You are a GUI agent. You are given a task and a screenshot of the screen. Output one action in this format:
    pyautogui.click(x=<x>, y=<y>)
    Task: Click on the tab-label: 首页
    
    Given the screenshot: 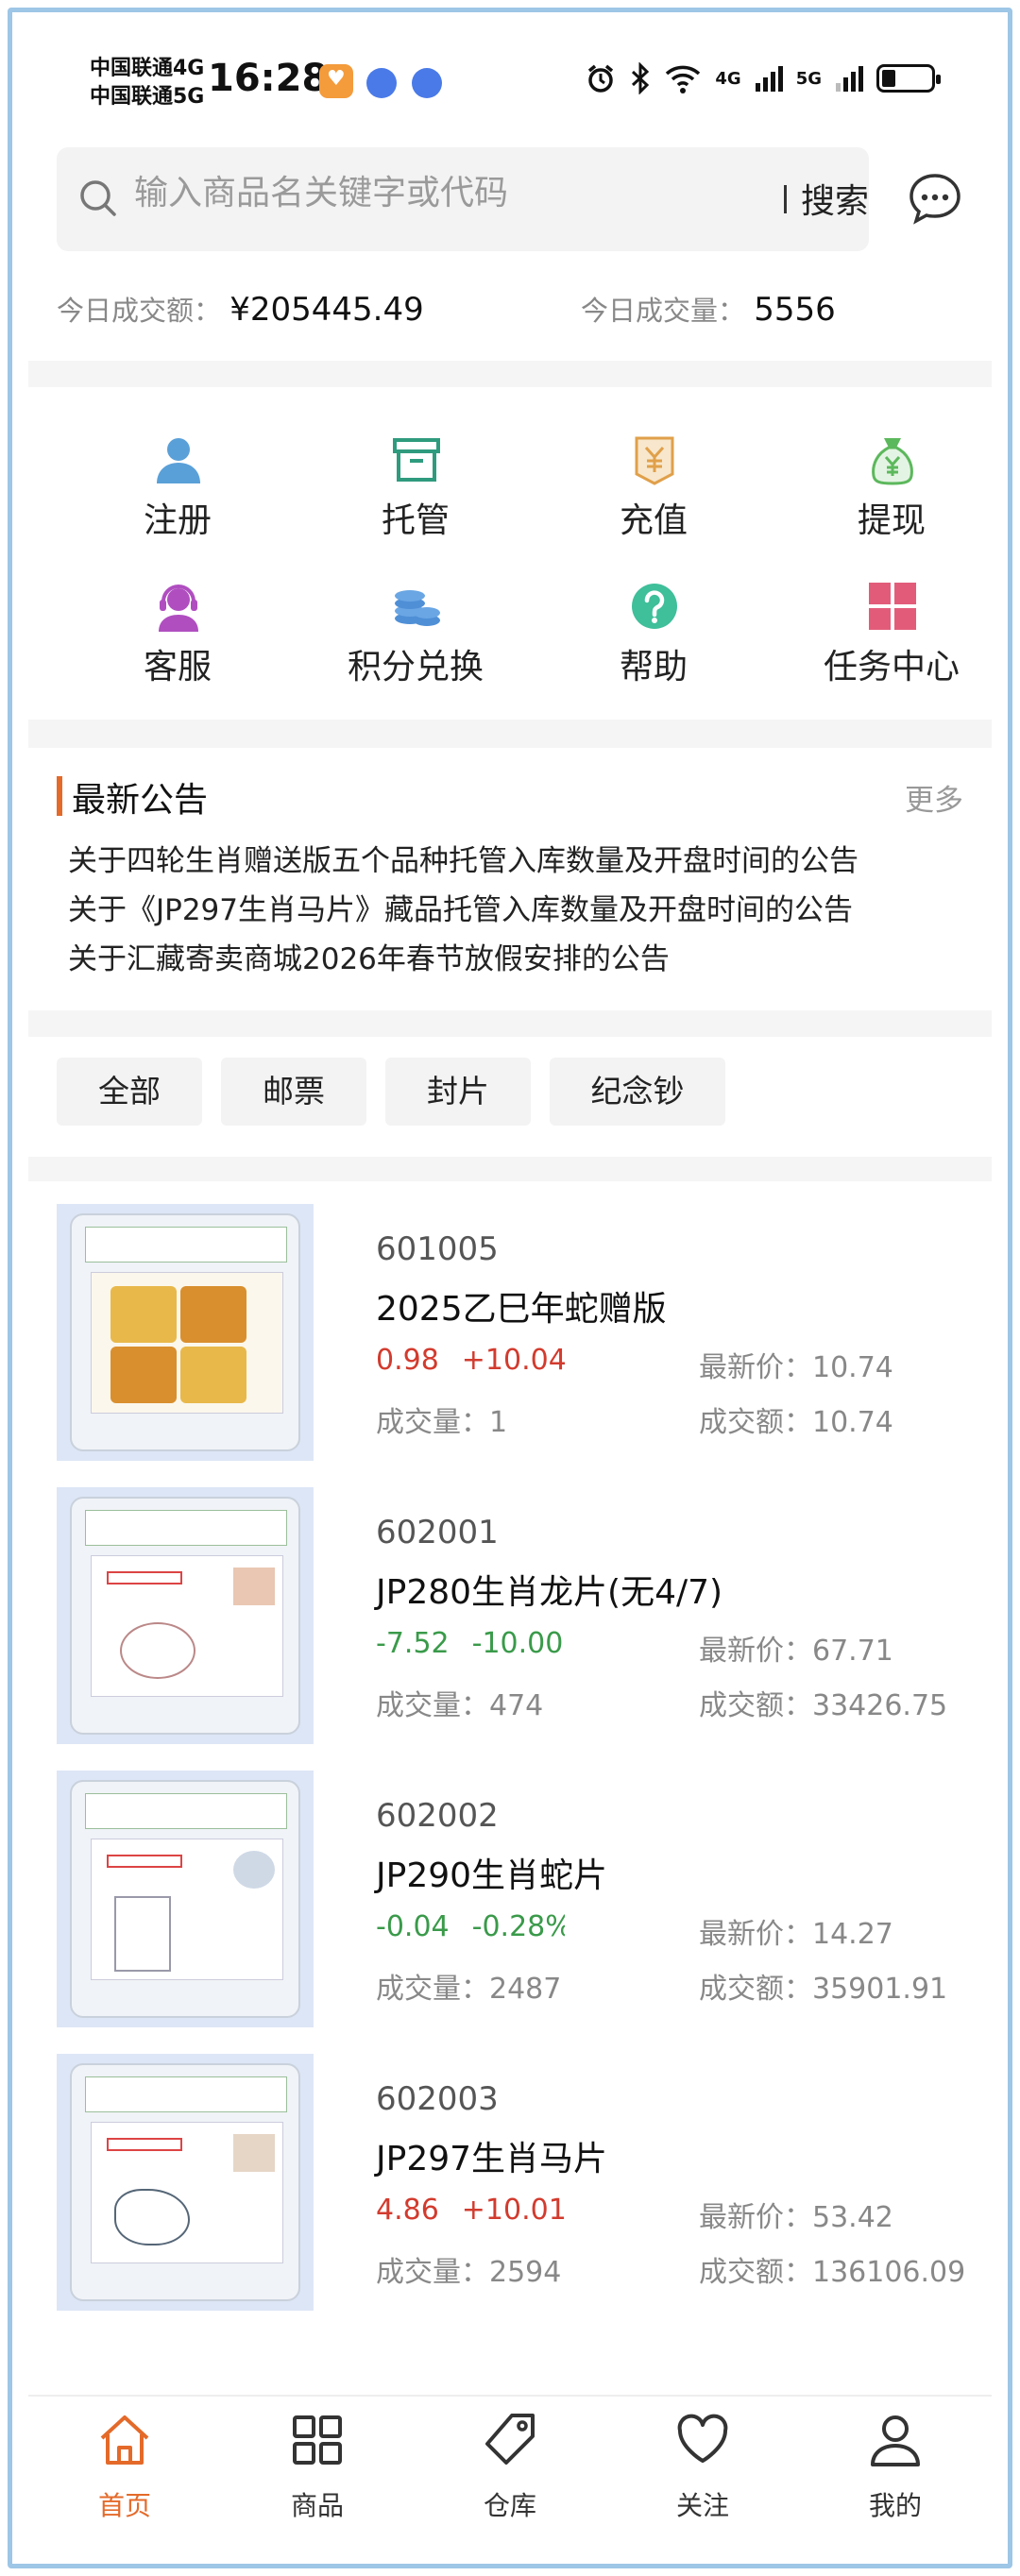 What is the action you would take?
    pyautogui.click(x=124, y=2505)
    